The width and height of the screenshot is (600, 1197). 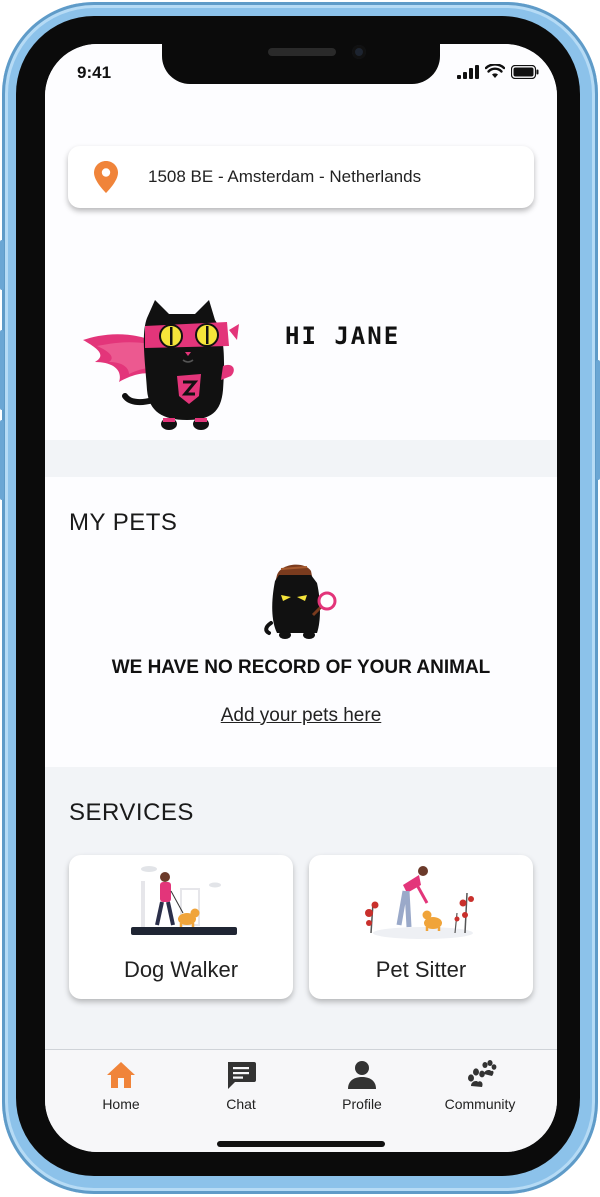 I want to click on no-pets-message: WE HAVE NO RECORD OF YOUR ANIMAL, so click(x=301, y=667).